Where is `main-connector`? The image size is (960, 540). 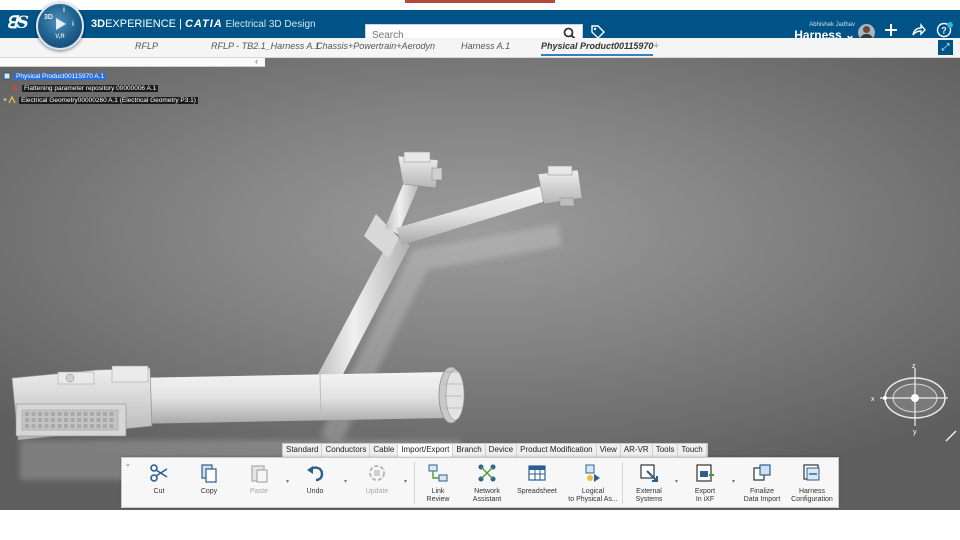
main-connector is located at coordinates (82, 403).